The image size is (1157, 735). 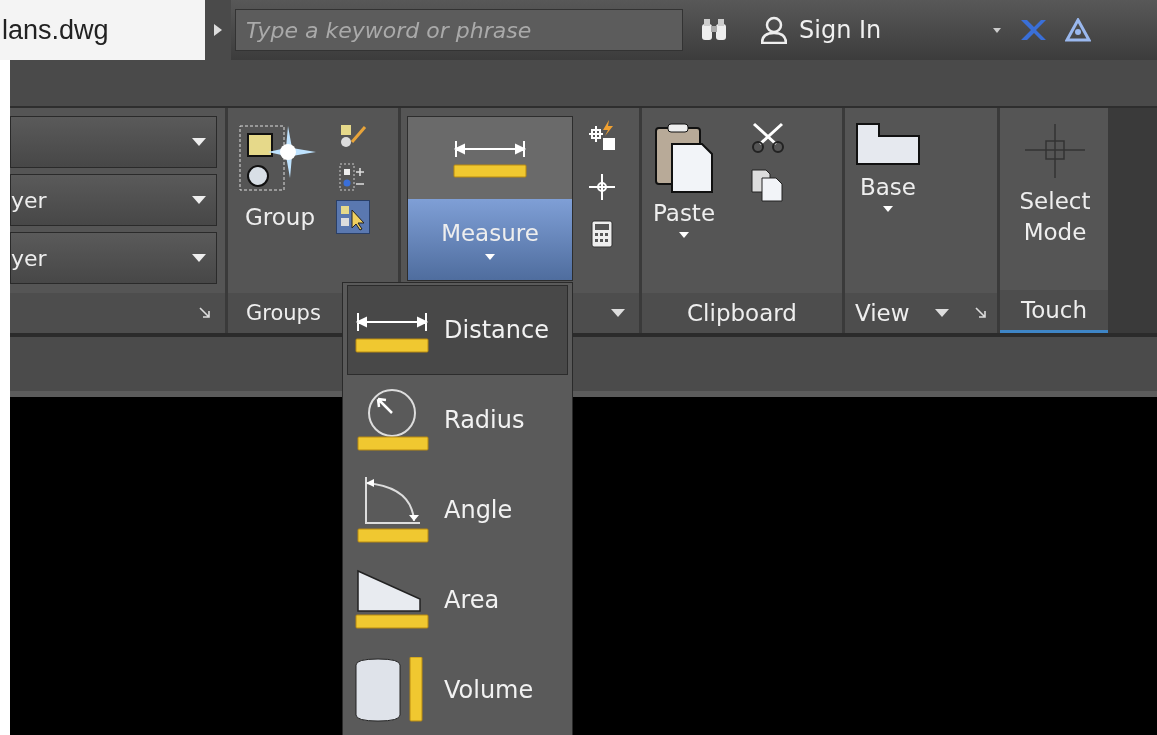 I want to click on menu-item: Area, so click(x=457, y=600).